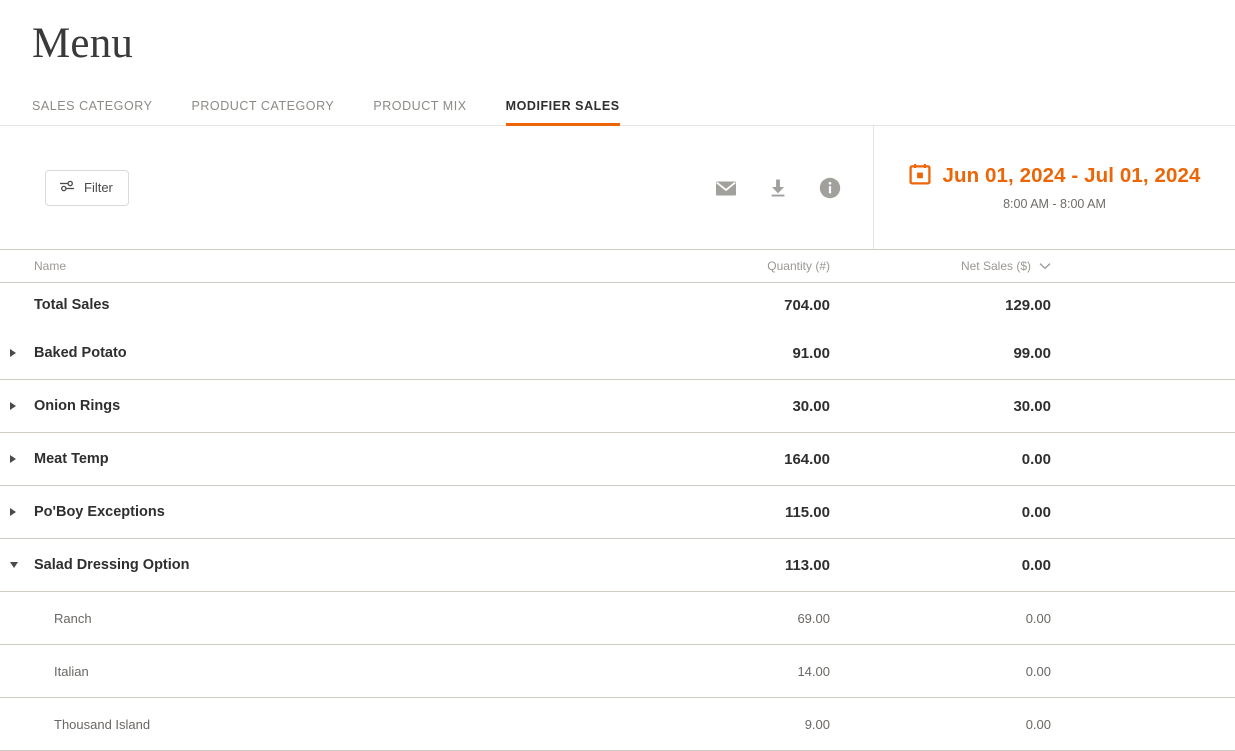  What do you see at coordinates (807, 459) in the screenshot?
I see `cell-quantity: 164.00` at bounding box center [807, 459].